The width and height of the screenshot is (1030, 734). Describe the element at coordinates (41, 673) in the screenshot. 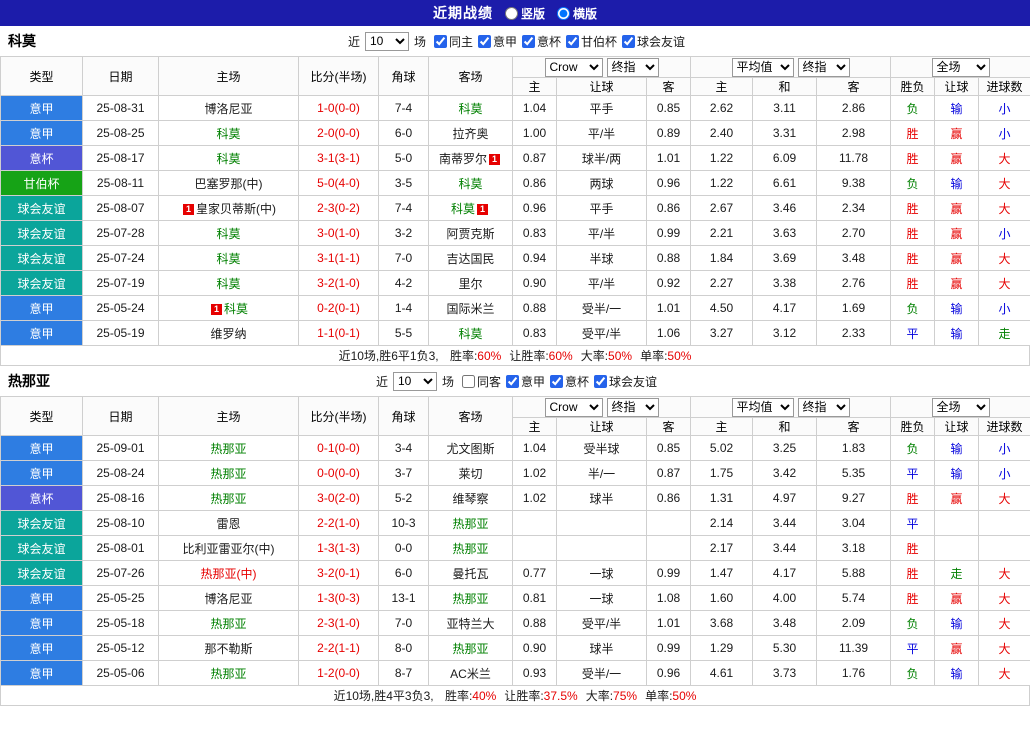

I see `league-type-cell: 意甲` at that location.